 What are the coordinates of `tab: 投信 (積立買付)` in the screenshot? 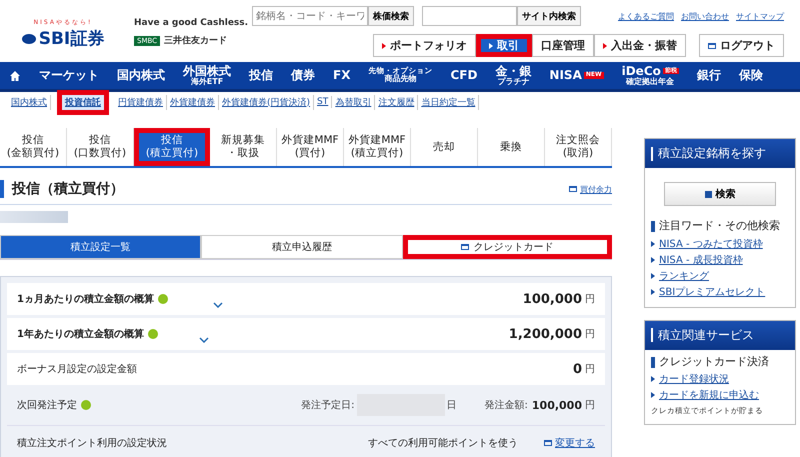 It's located at (172, 147).